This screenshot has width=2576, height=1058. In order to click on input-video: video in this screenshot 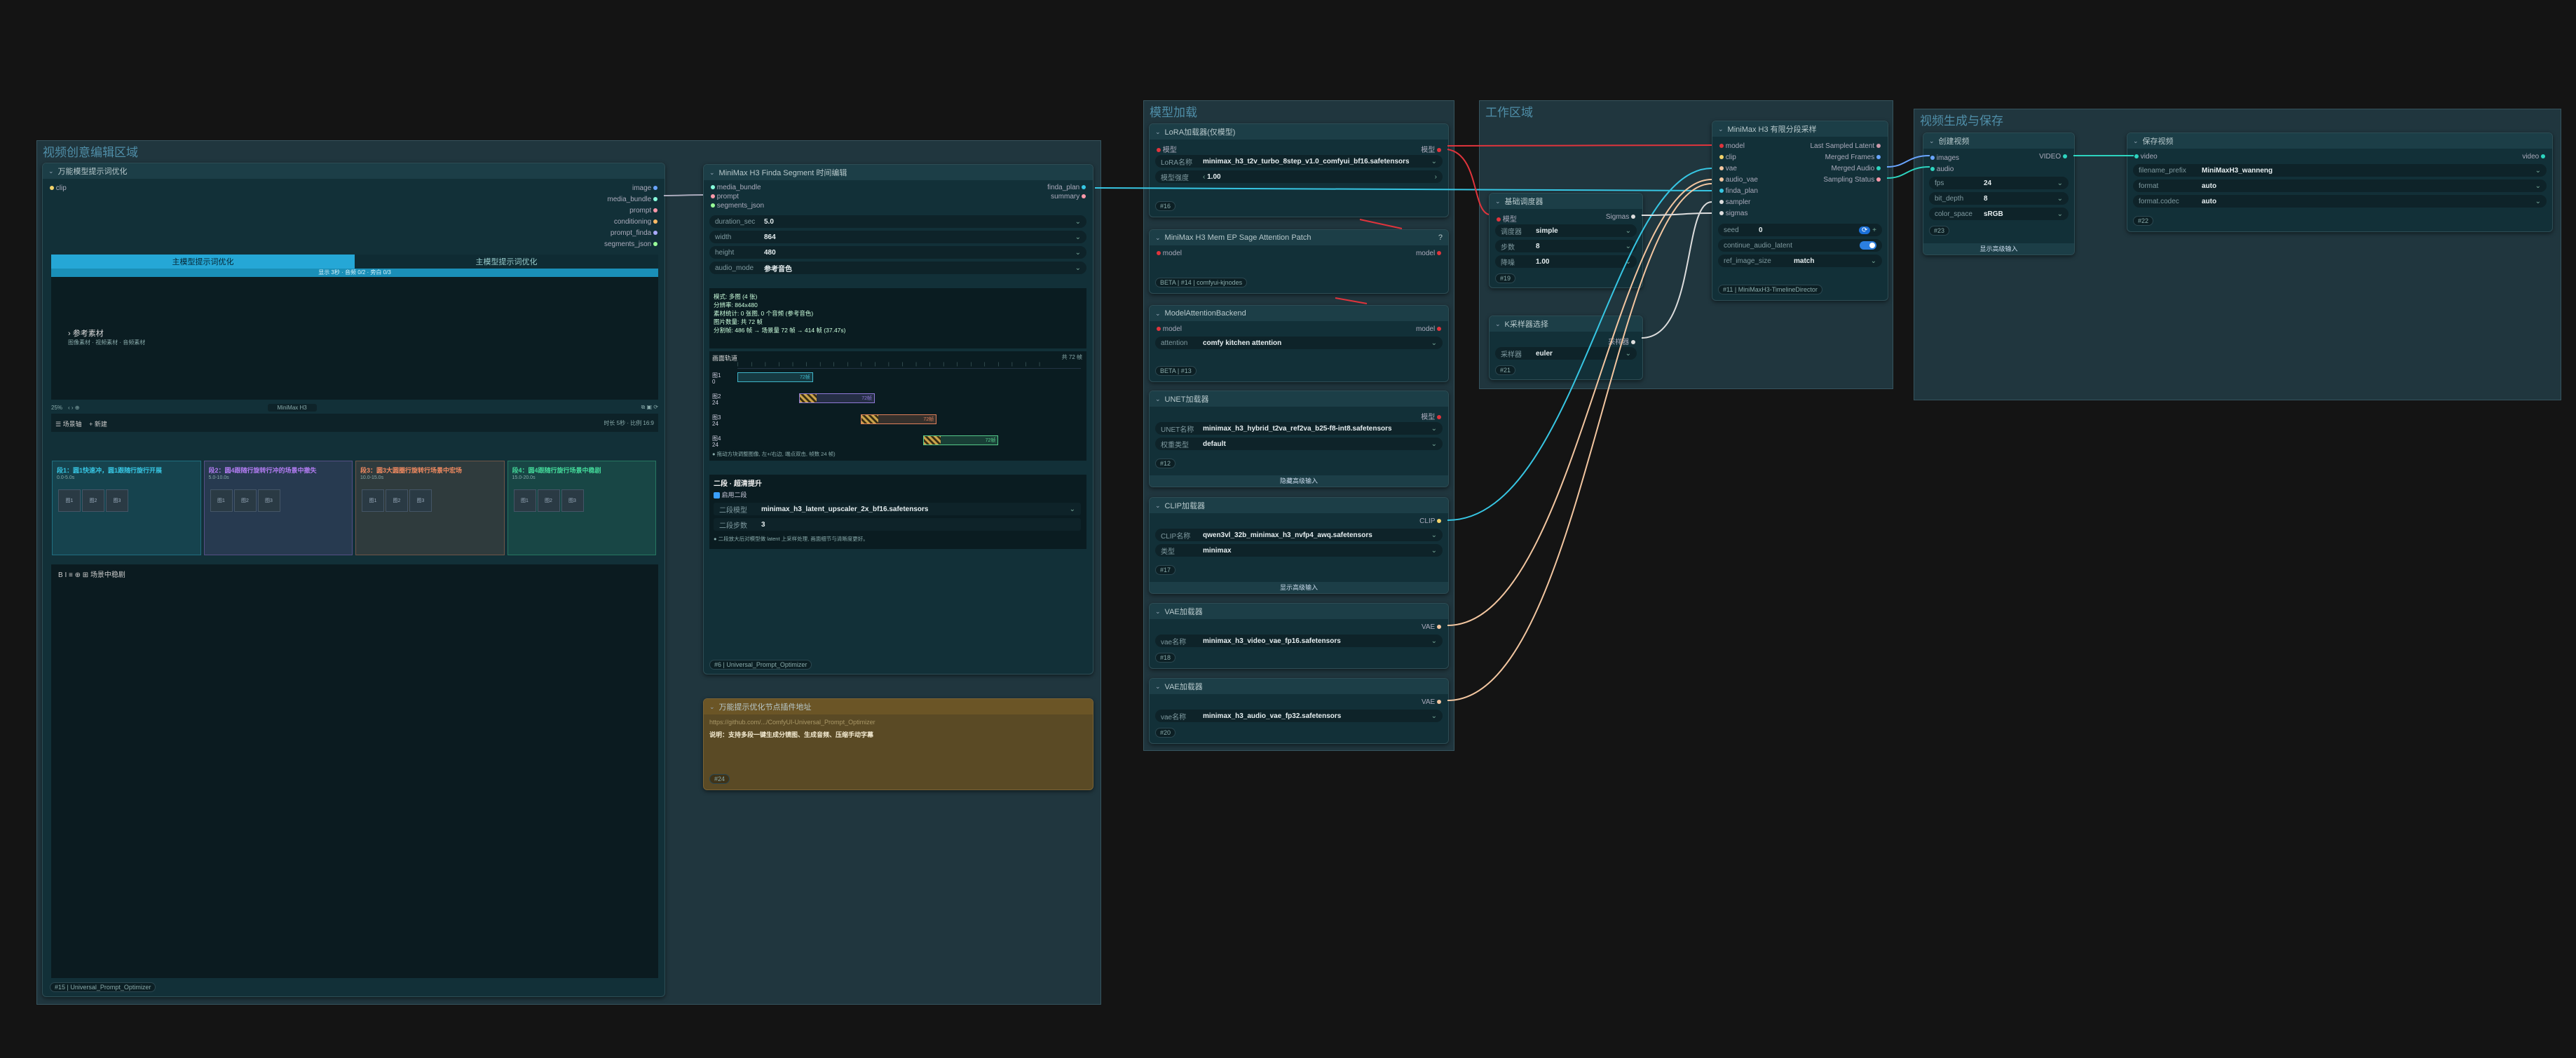, I will do `click(2146, 157)`.